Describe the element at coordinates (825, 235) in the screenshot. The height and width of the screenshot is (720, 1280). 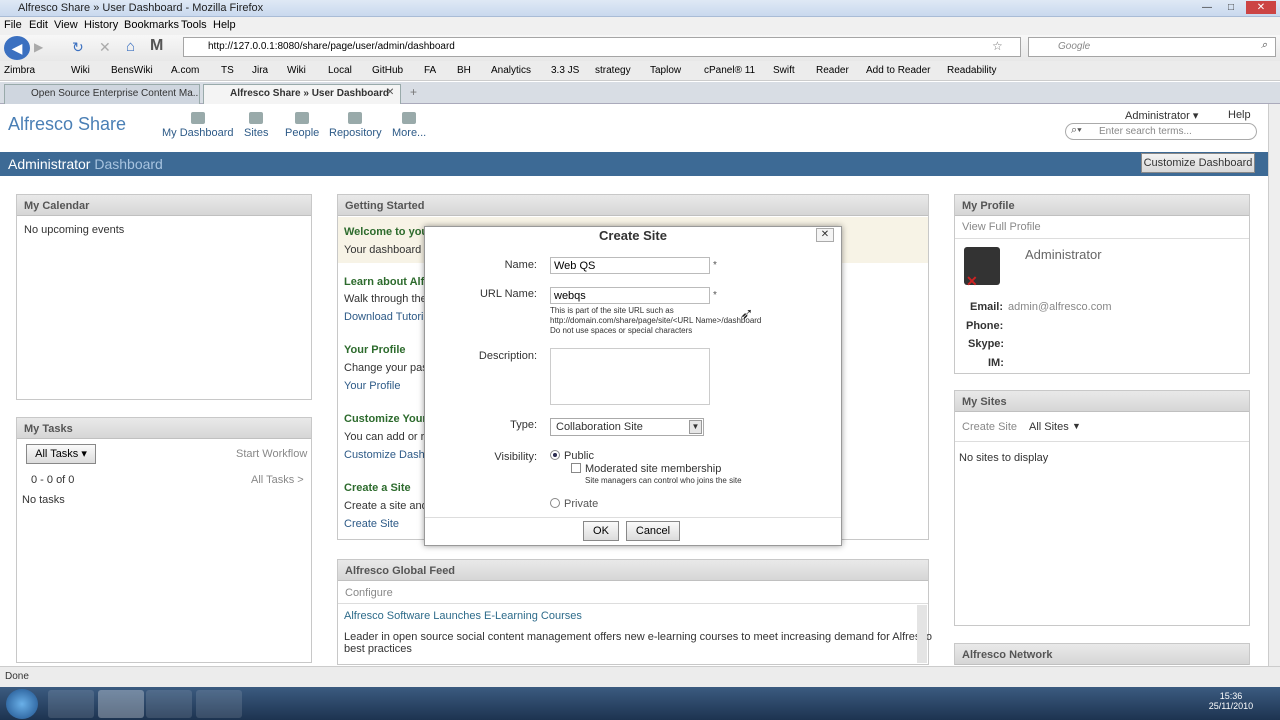
I see `dialog-close-button: ✕` at that location.